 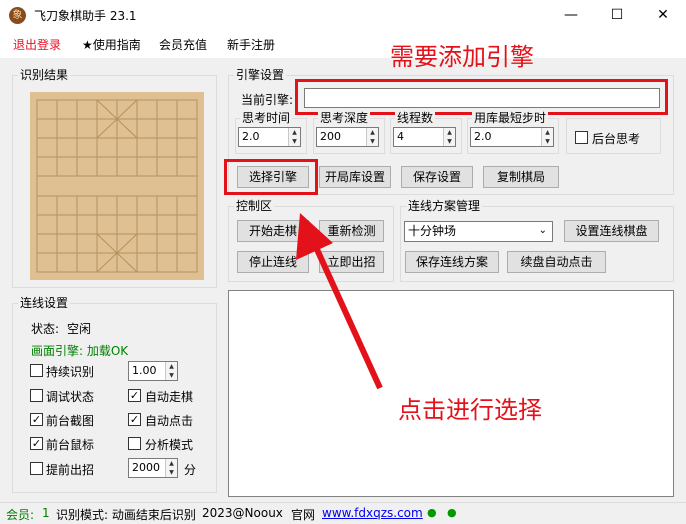 I want to click on annotation-arrow, so click(x=339, y=301).